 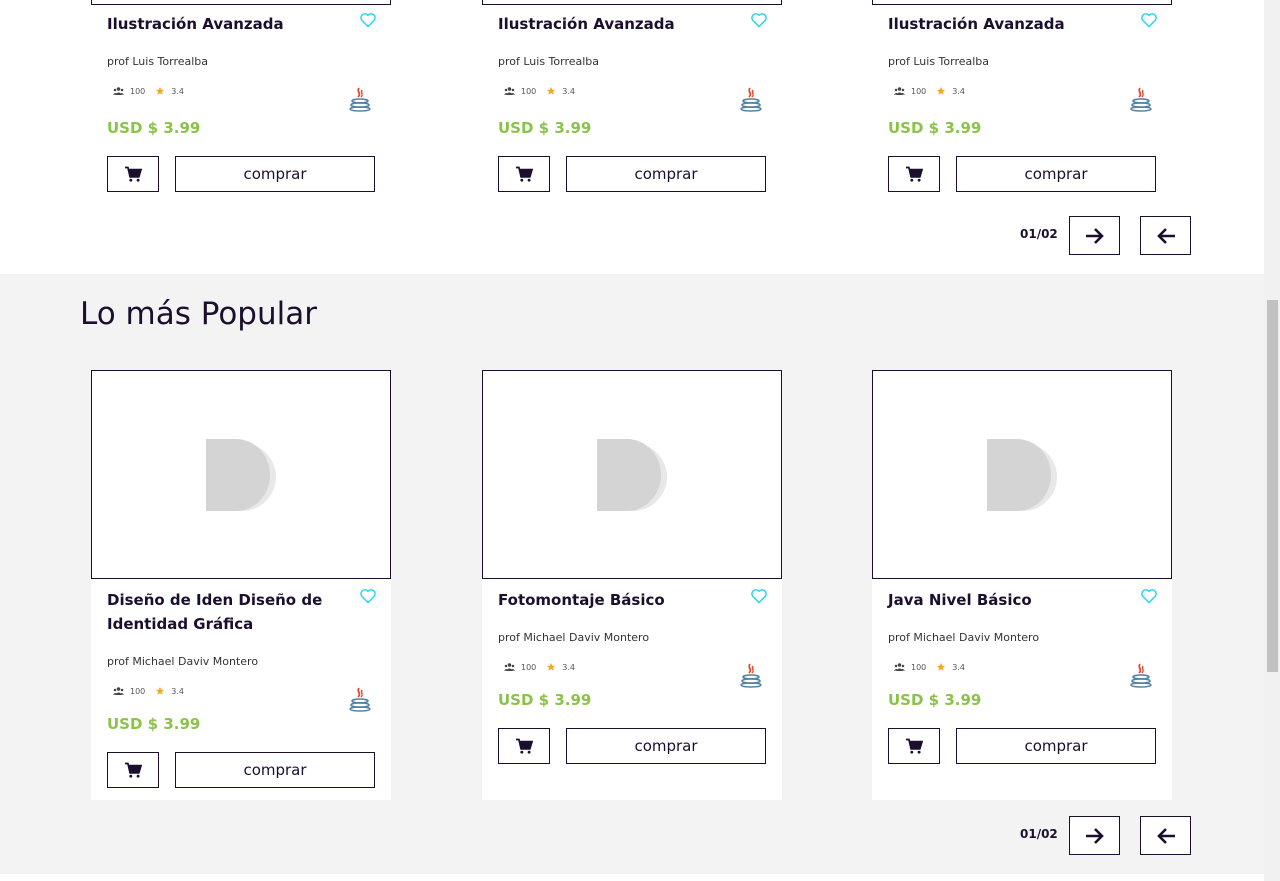 I want to click on section-heading: Lo más Popular, so click(x=198, y=314).